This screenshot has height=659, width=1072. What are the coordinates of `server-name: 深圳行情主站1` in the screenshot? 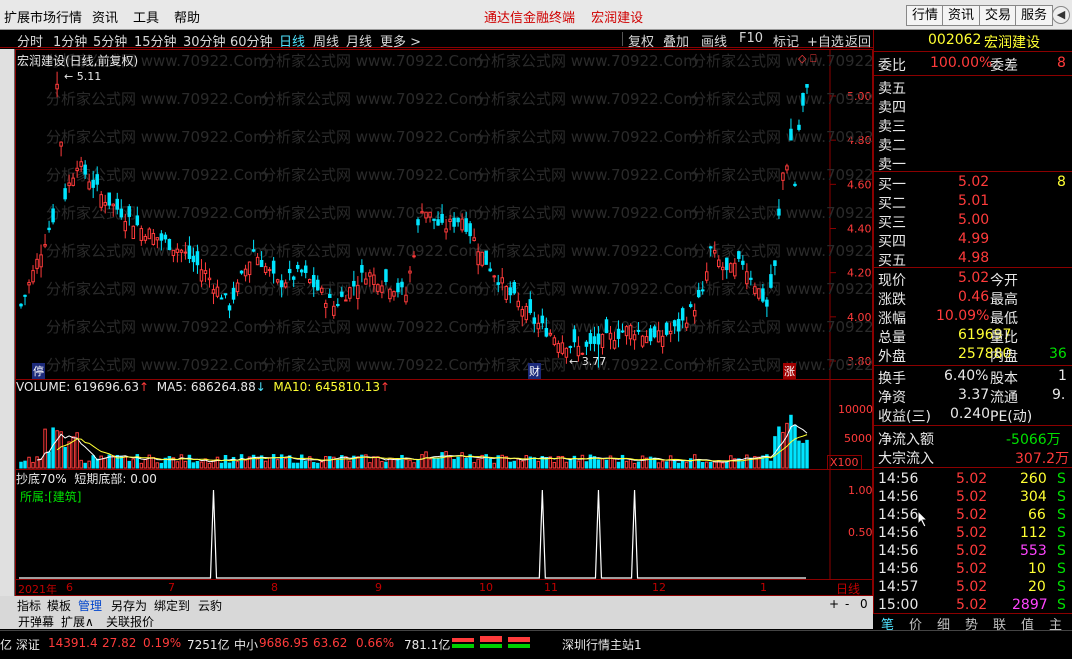 It's located at (602, 644).